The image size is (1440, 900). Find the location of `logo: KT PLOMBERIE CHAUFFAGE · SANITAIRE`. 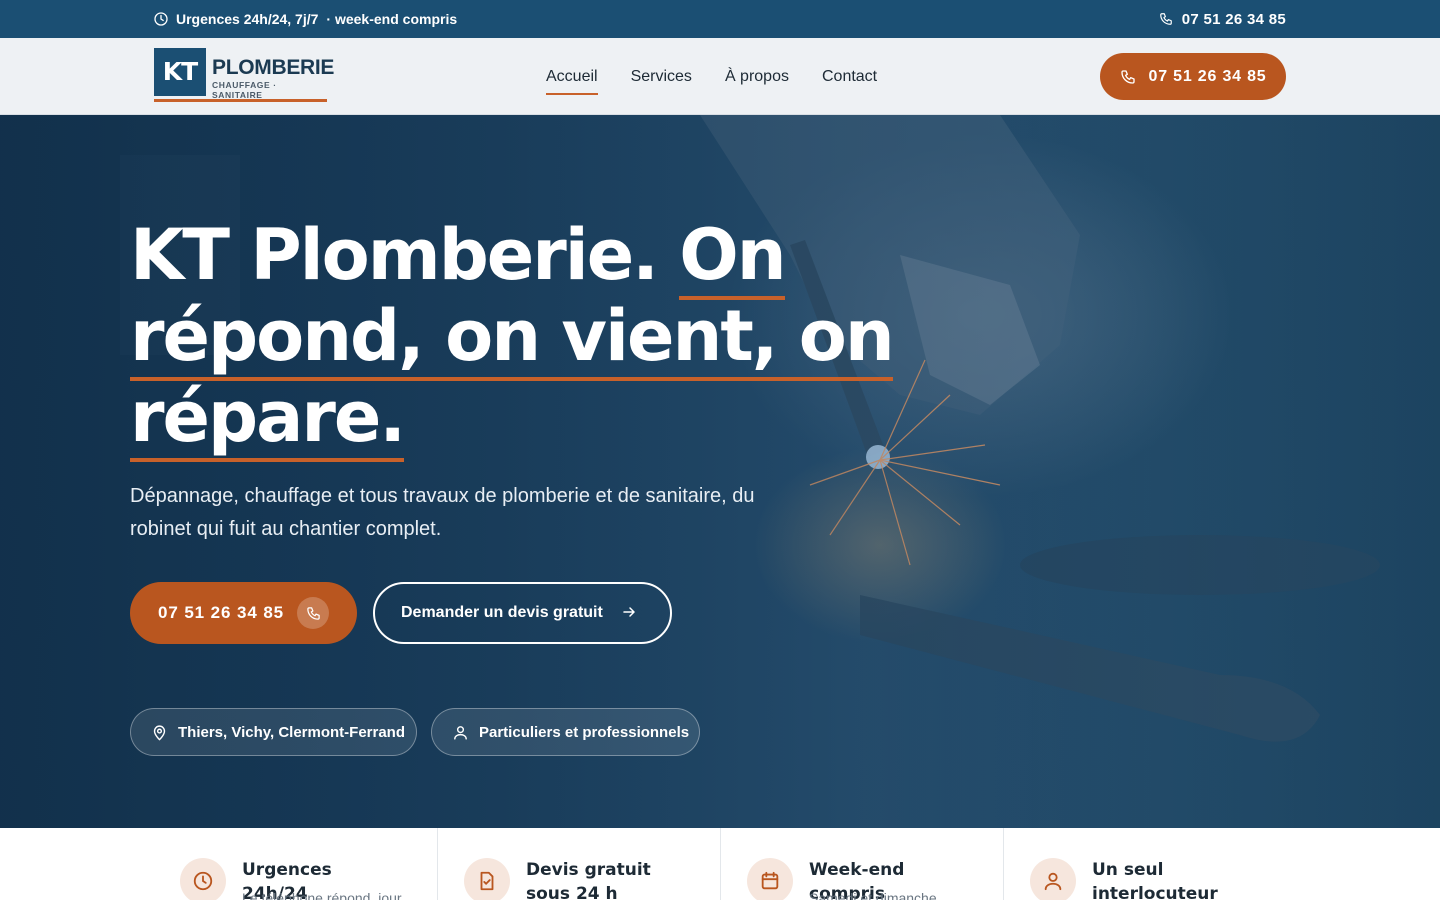

logo: KT PLOMBERIE CHAUFFAGE · SANITAIRE is located at coordinates (244, 76).